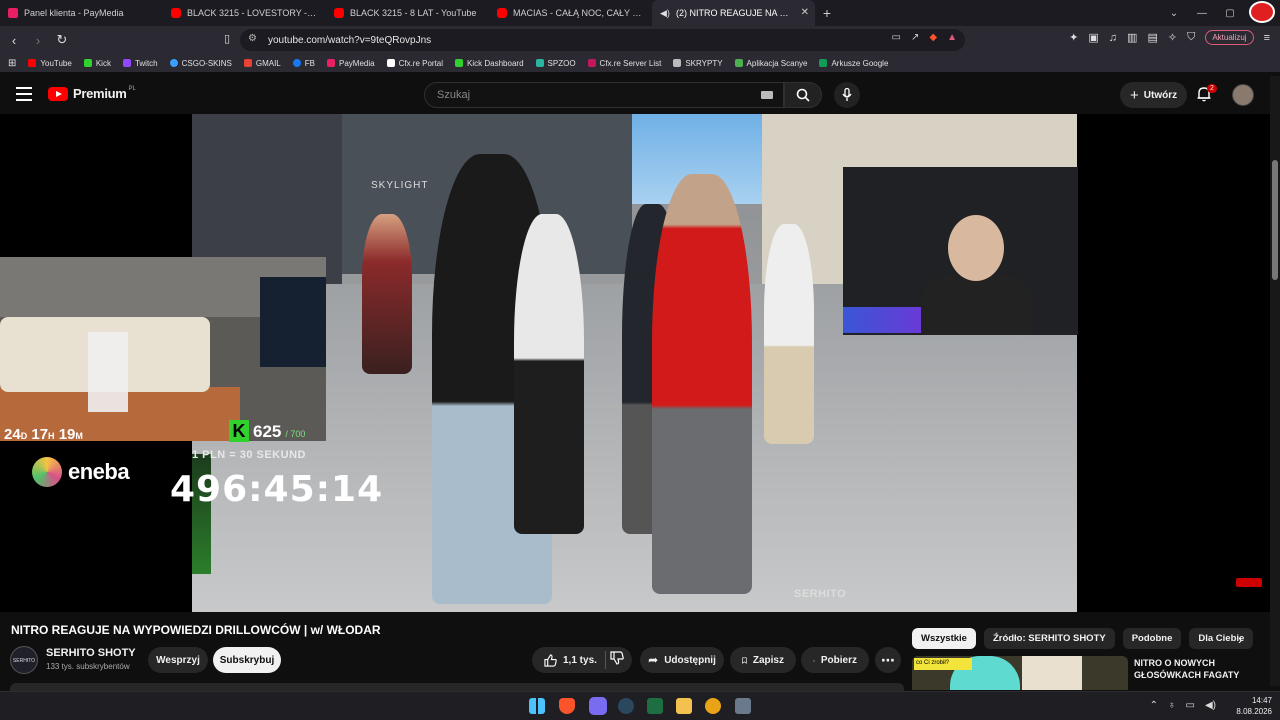 The image size is (1280, 720). I want to click on chevron-right-icon: ›, so click(1240, 639).